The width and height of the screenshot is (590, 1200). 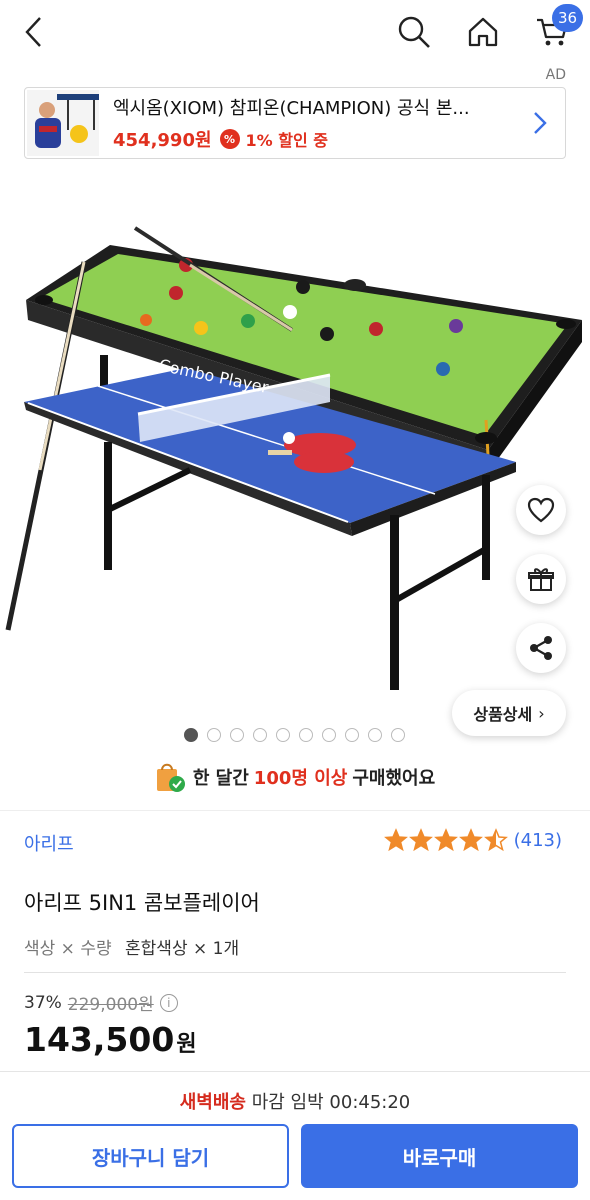 What do you see at coordinates (295, 33) in the screenshot?
I see `top-bar: 36` at bounding box center [295, 33].